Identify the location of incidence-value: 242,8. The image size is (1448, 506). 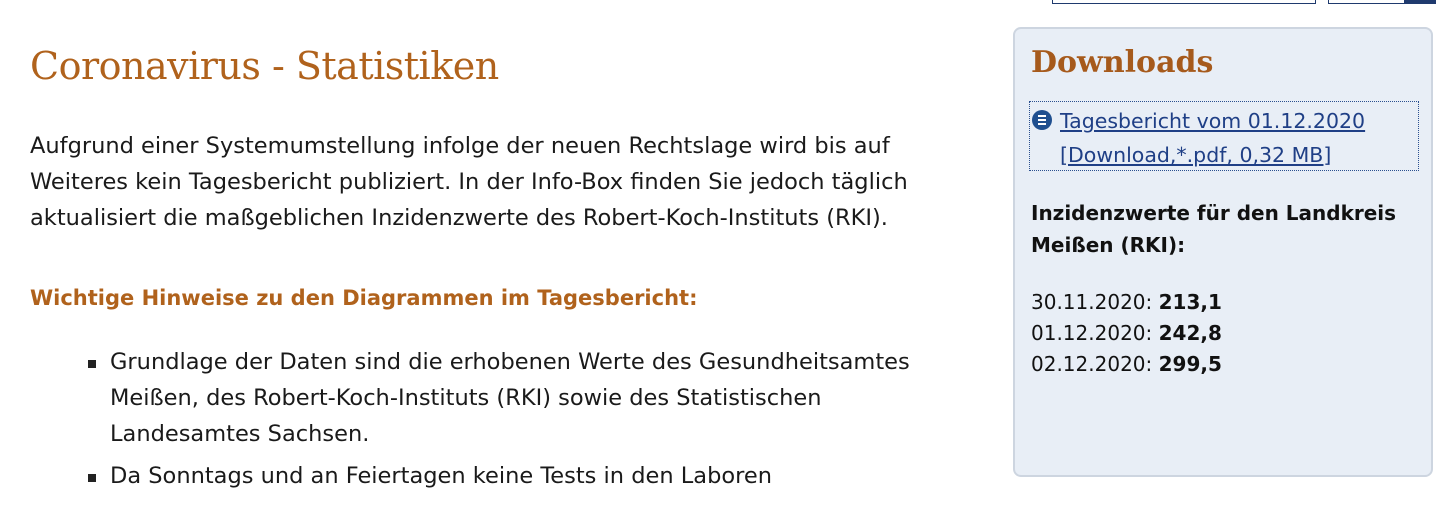
(1190, 333).